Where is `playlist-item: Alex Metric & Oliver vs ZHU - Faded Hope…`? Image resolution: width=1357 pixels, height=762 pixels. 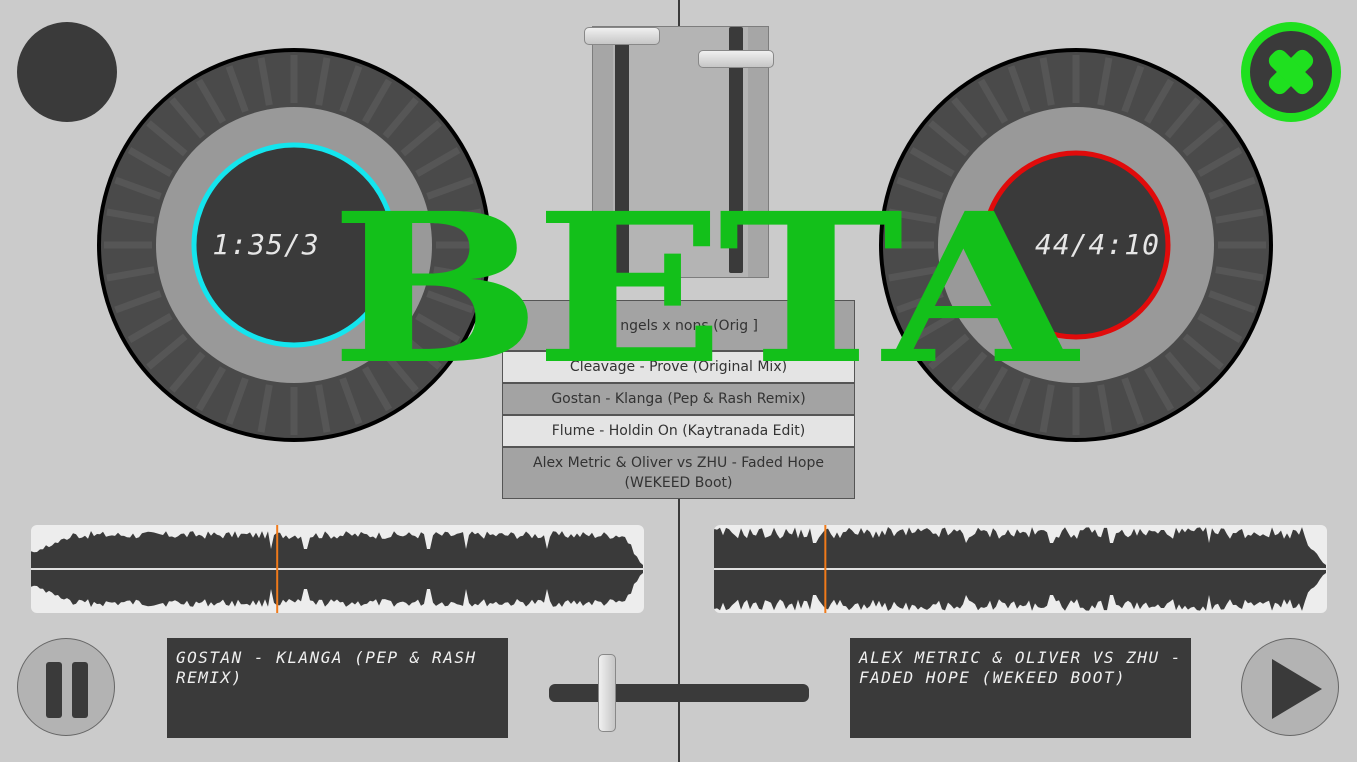
playlist-item: Alex Metric & Oliver vs ZHU - Faded Hope… is located at coordinates (678, 473).